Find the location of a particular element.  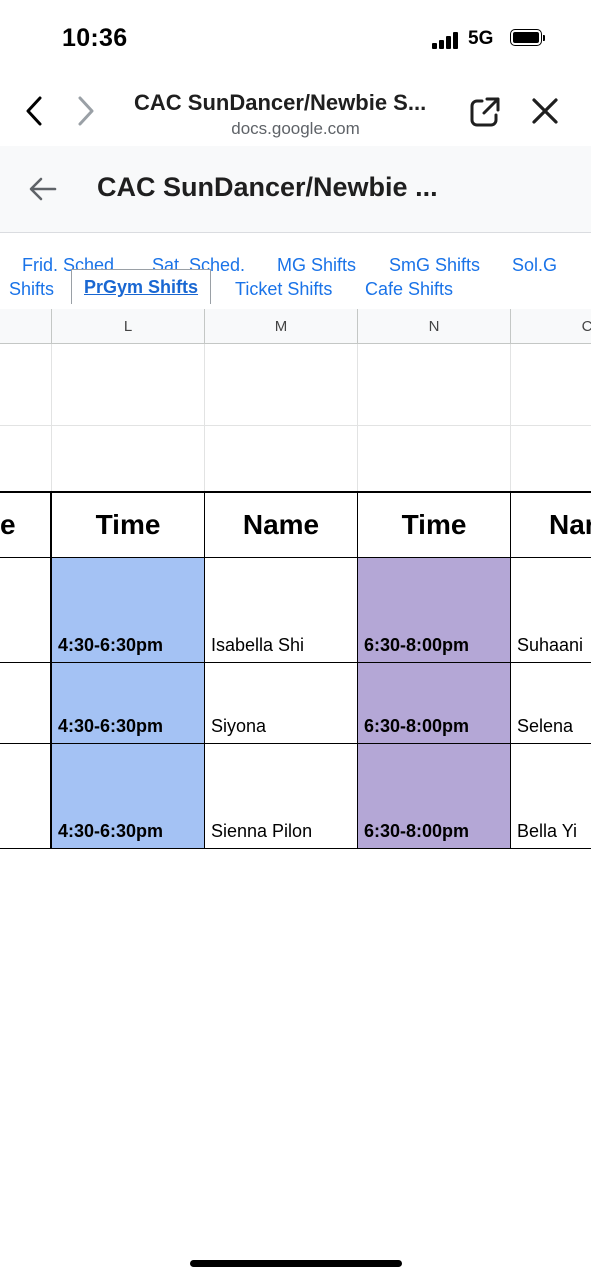

table-header-cell: Name is located at coordinates (281, 525).